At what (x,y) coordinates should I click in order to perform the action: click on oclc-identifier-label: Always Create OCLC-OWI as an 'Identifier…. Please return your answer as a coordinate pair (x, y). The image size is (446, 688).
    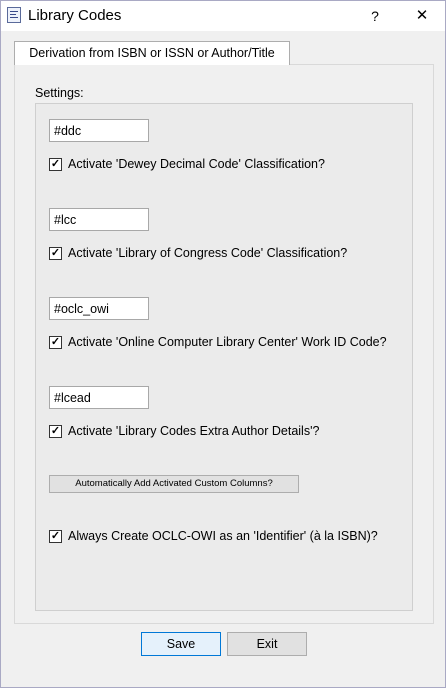
    Looking at the image, I should click on (223, 536).